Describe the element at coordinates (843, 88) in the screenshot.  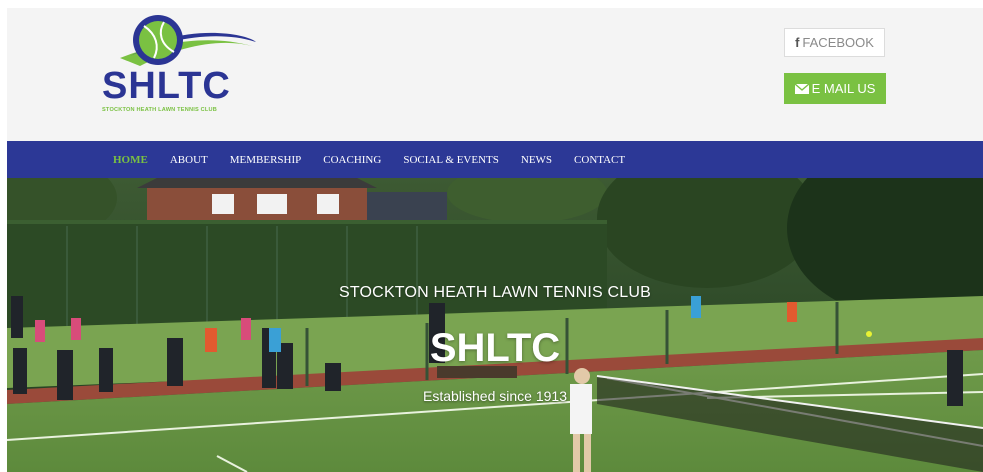
I see `email-us-label: E MAIL US` at that location.